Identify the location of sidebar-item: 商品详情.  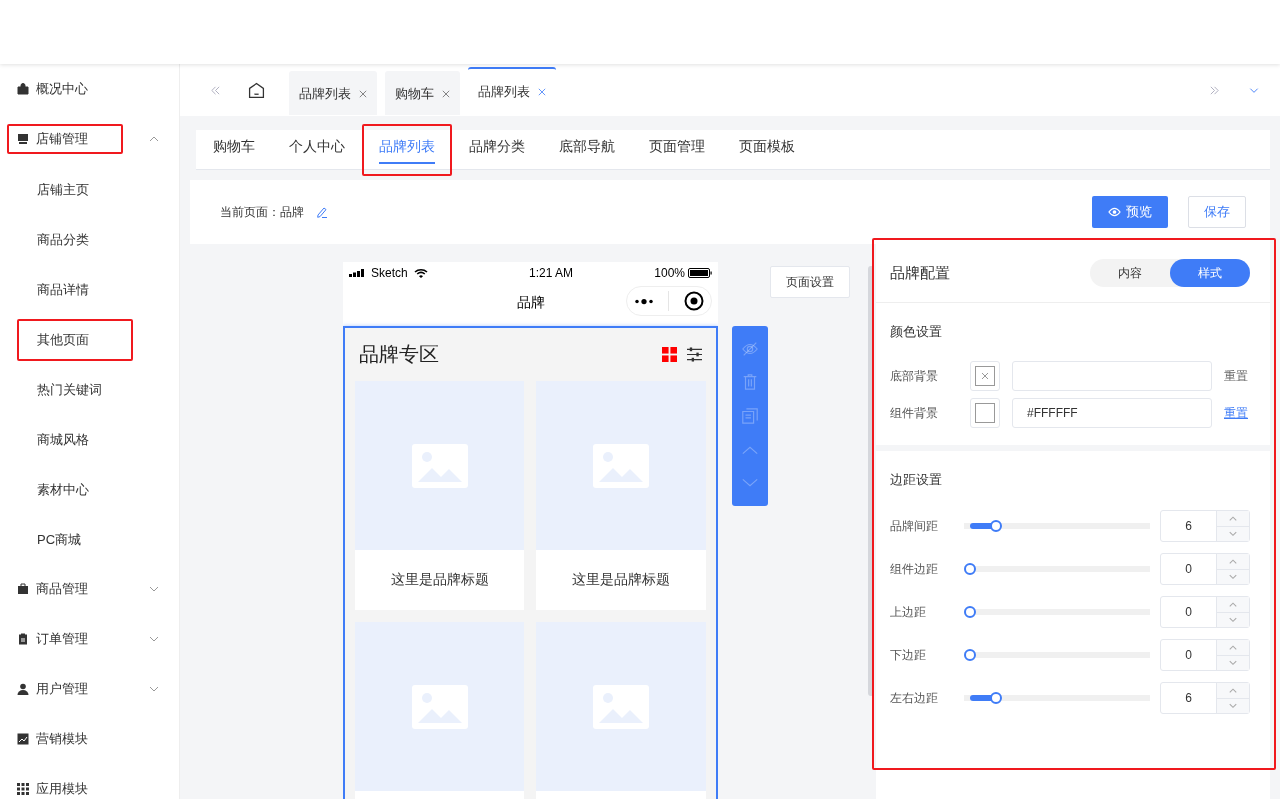
(75, 290).